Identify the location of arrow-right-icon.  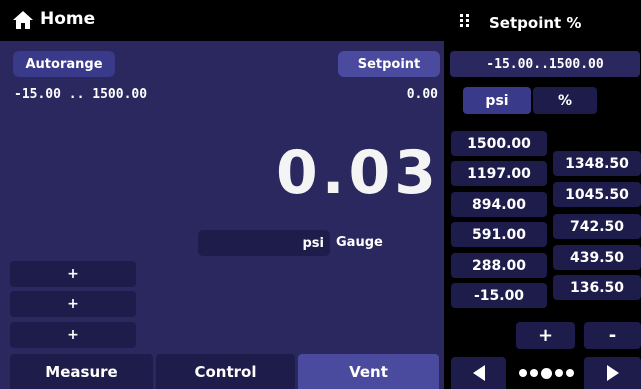
(612, 373).